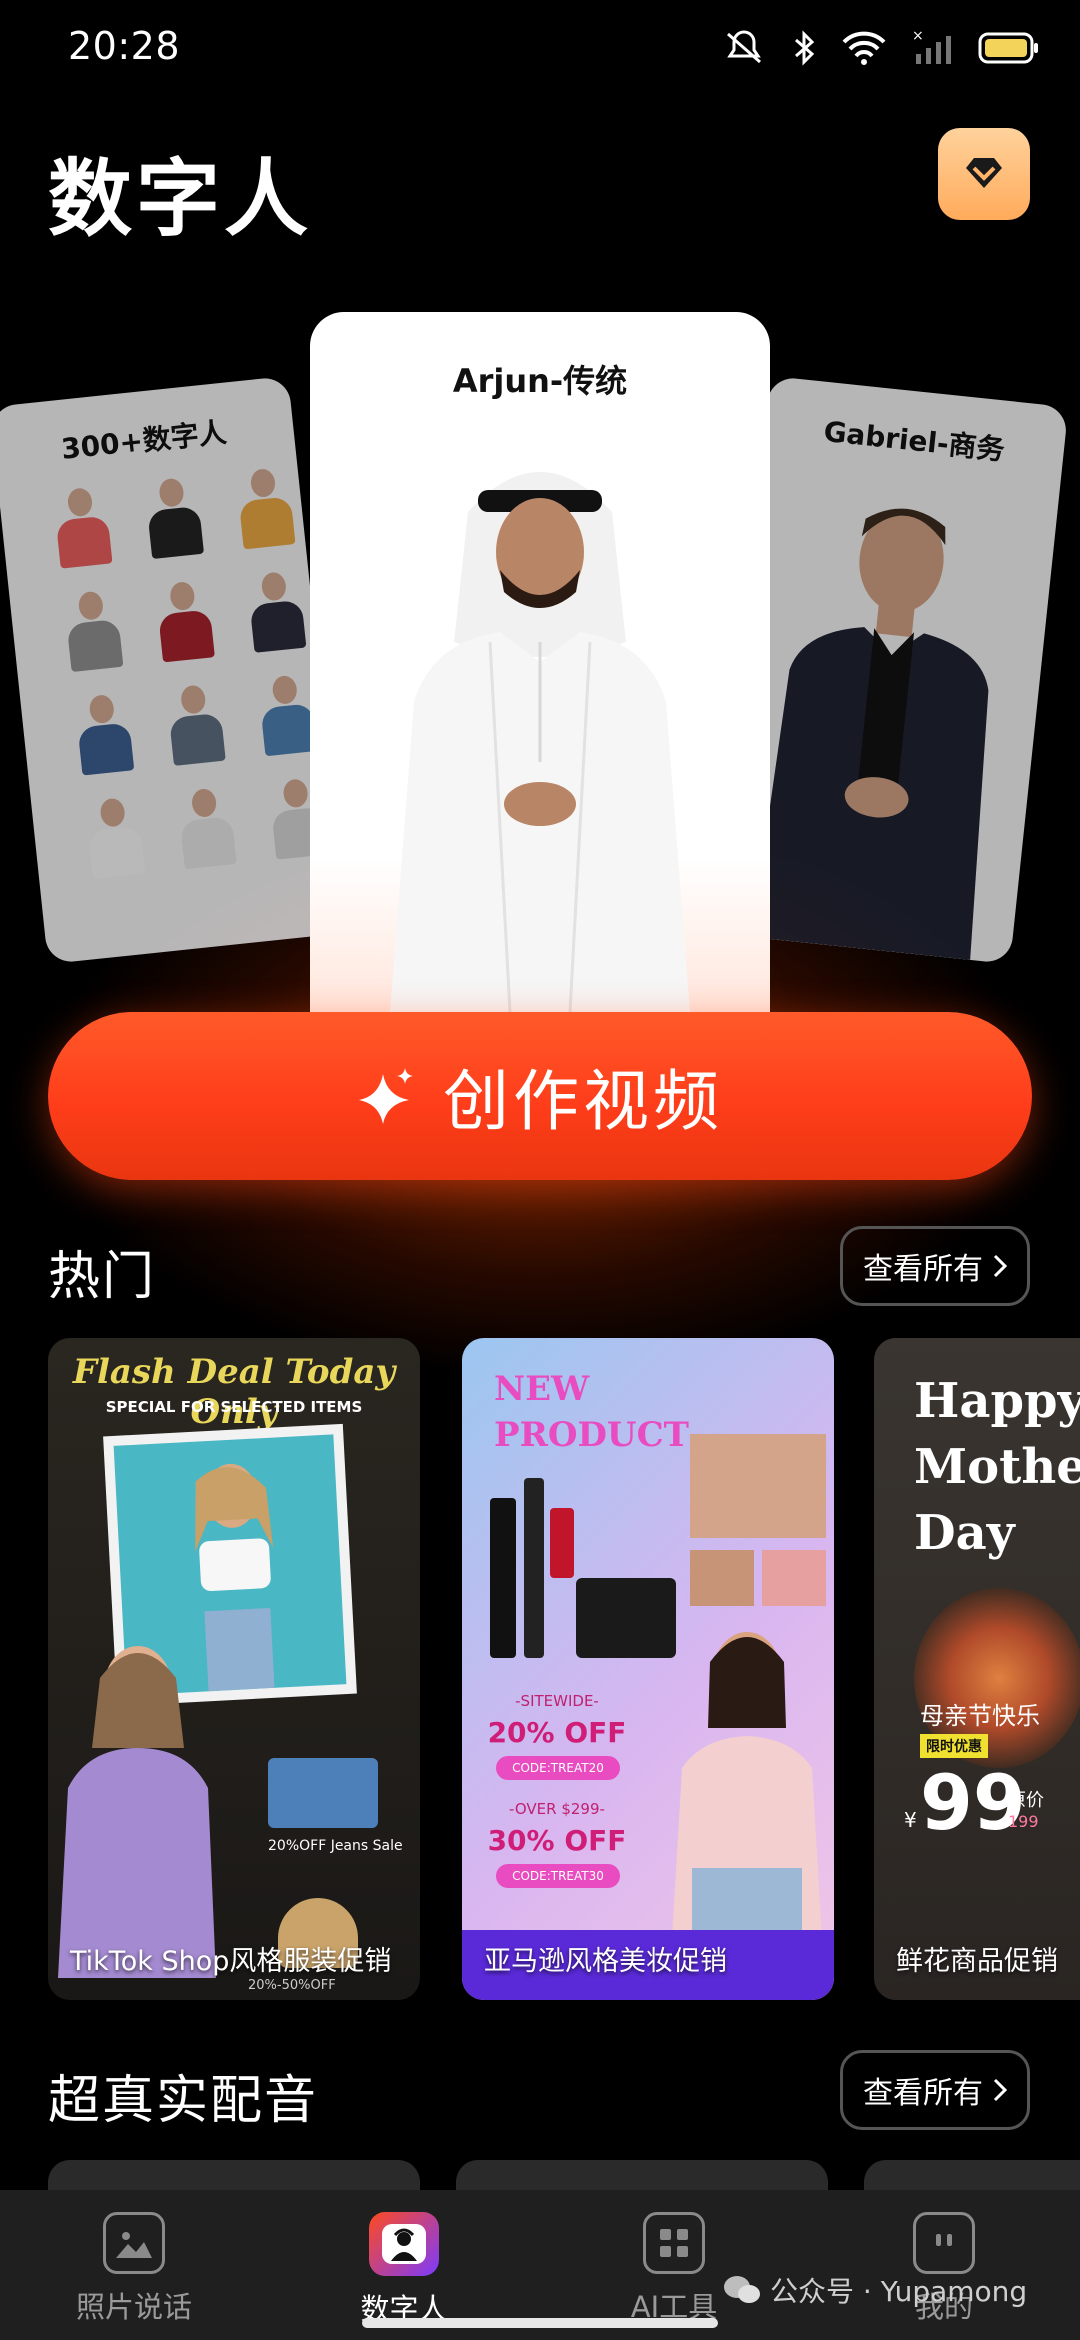 Image resolution: width=1080 pixels, height=2340 pixels. I want to click on hot-section-title: 热门, so click(102, 1277).